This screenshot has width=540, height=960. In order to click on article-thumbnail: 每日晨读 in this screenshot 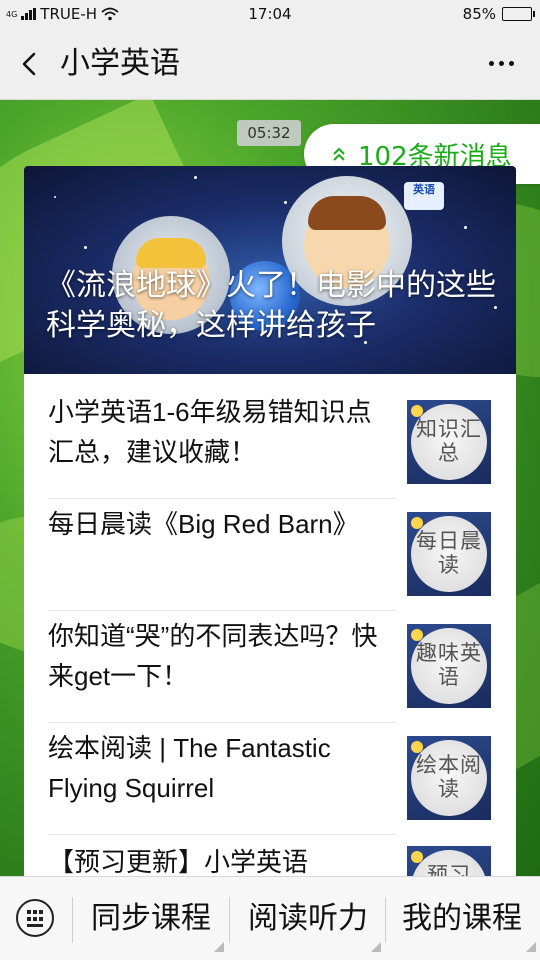, I will do `click(449, 554)`.